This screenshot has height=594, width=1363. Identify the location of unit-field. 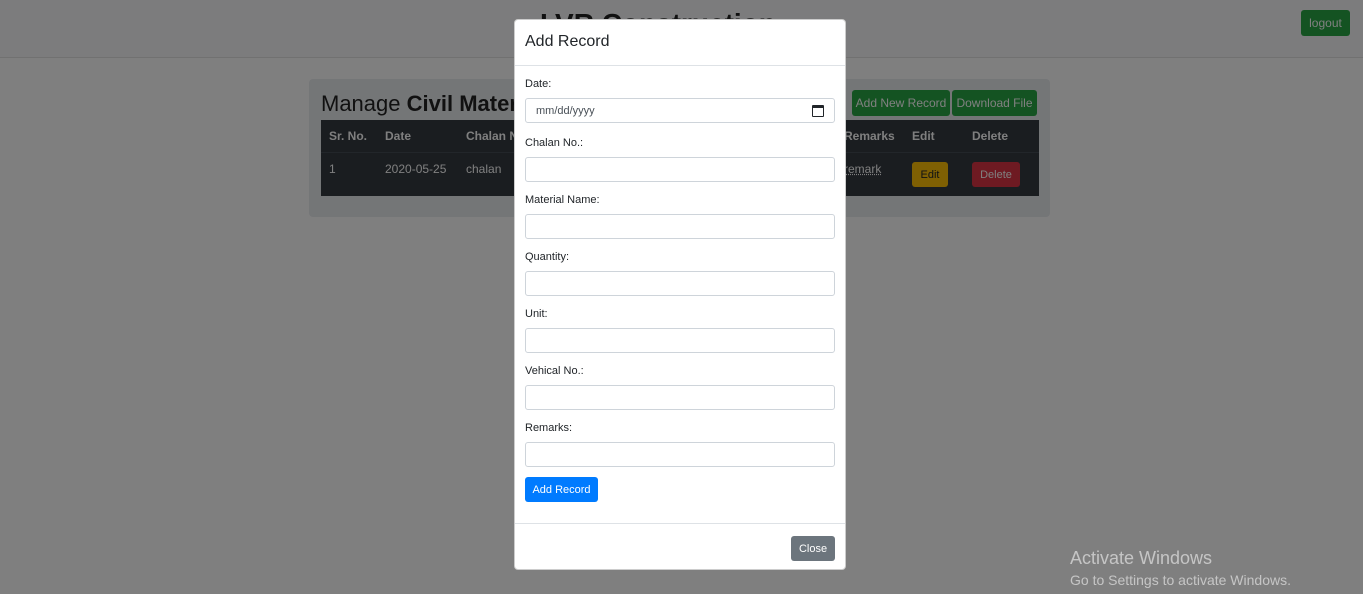
(680, 340).